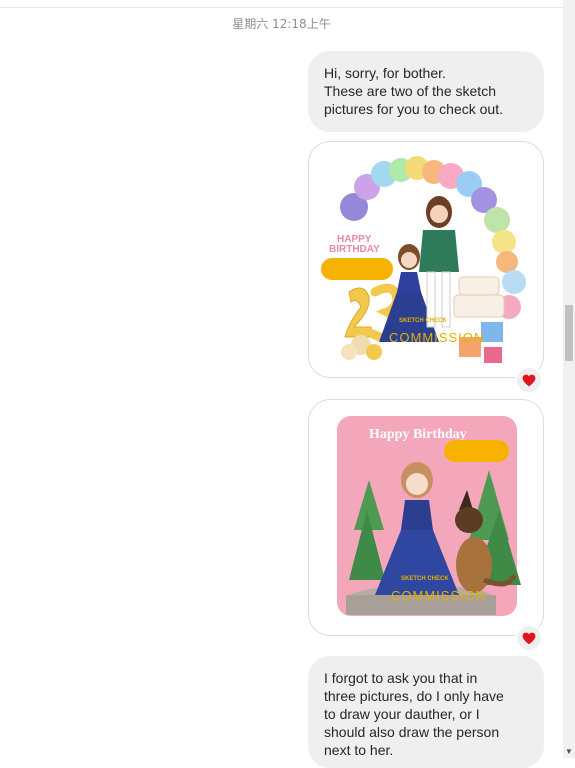 This screenshot has width=575, height=768. I want to click on message-line: three pictures, do I only have, so click(414, 696).